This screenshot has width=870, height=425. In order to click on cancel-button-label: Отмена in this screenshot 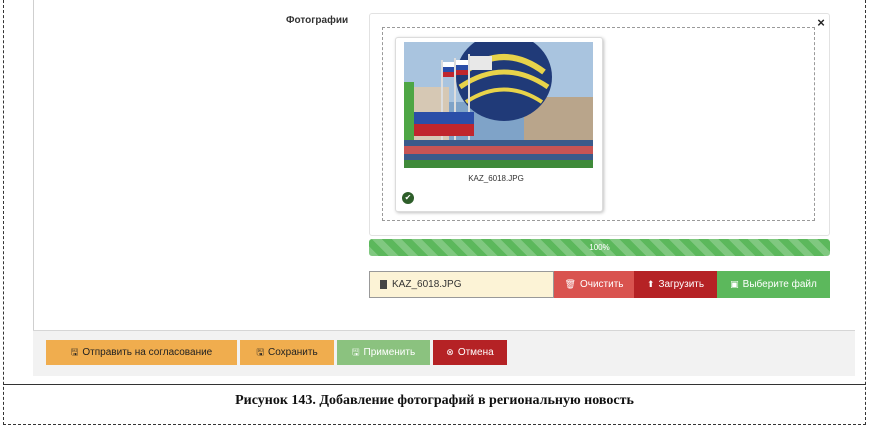, I will do `click(475, 352)`.